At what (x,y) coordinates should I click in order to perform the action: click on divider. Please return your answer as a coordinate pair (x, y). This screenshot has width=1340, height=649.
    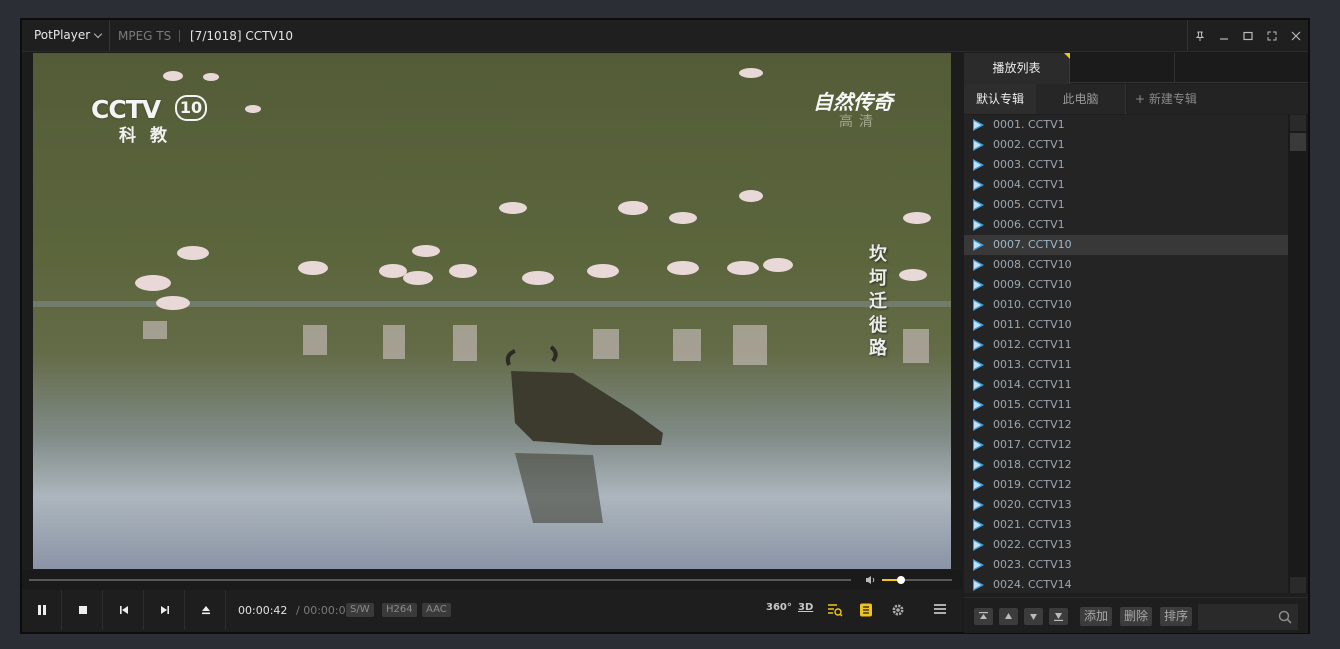
    Looking at the image, I should click on (1174, 68).